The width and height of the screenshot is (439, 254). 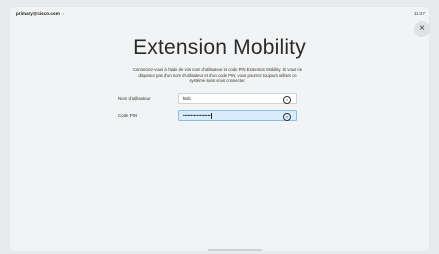 I want to click on close-icon: ×, so click(x=422, y=28).